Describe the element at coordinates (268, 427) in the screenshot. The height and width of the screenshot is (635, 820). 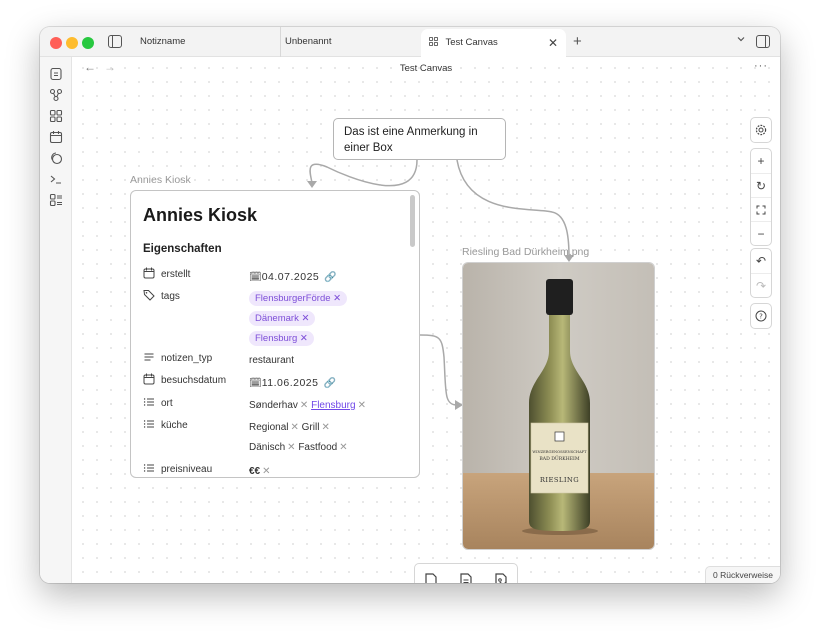
I see `list-value: Regional` at that location.